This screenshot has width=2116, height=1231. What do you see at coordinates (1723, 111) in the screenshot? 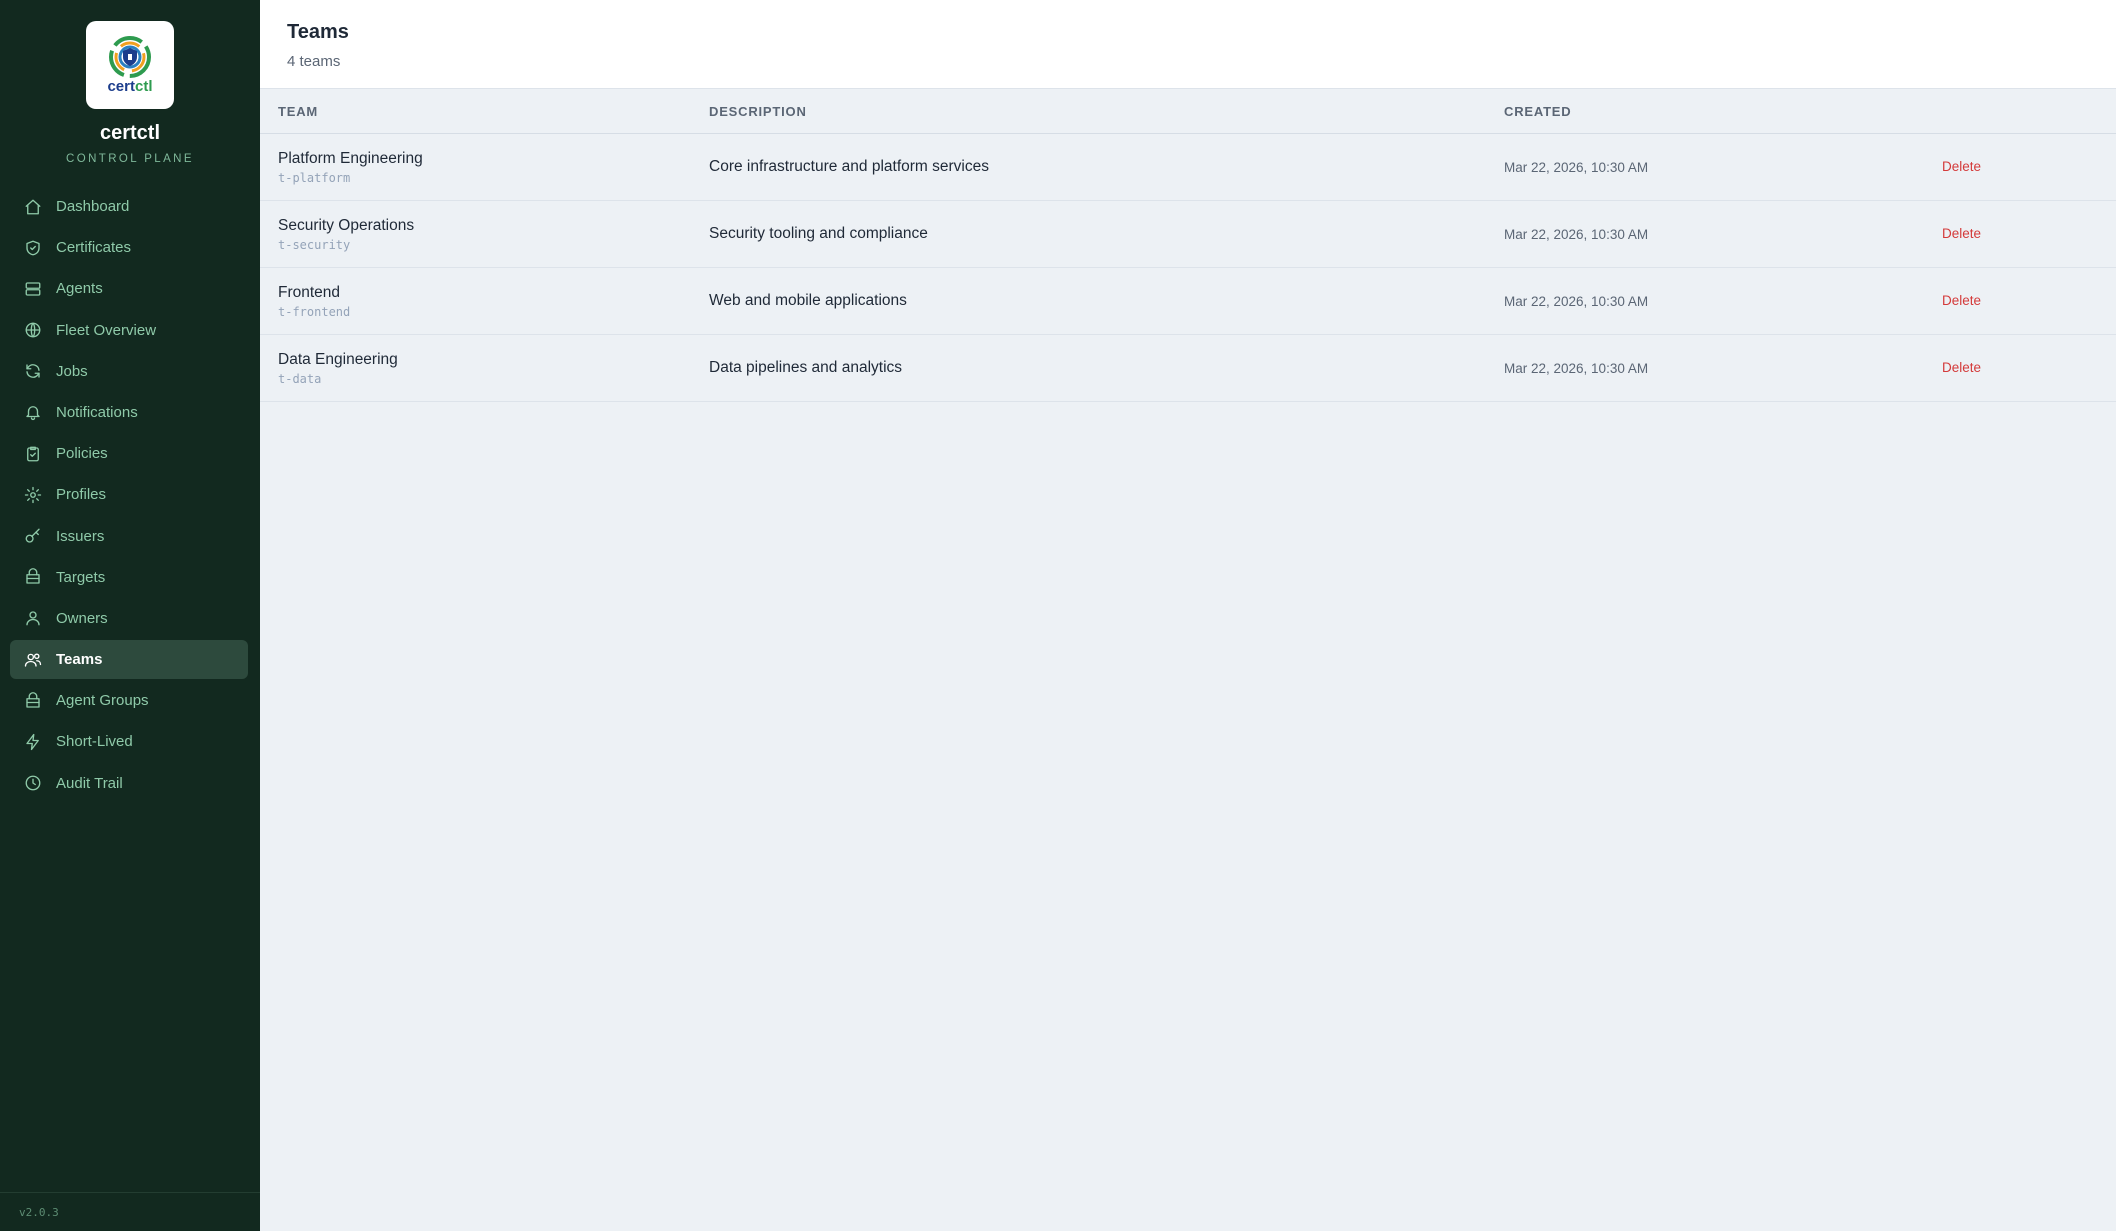
I see `column-header-created: CREATED` at bounding box center [1723, 111].